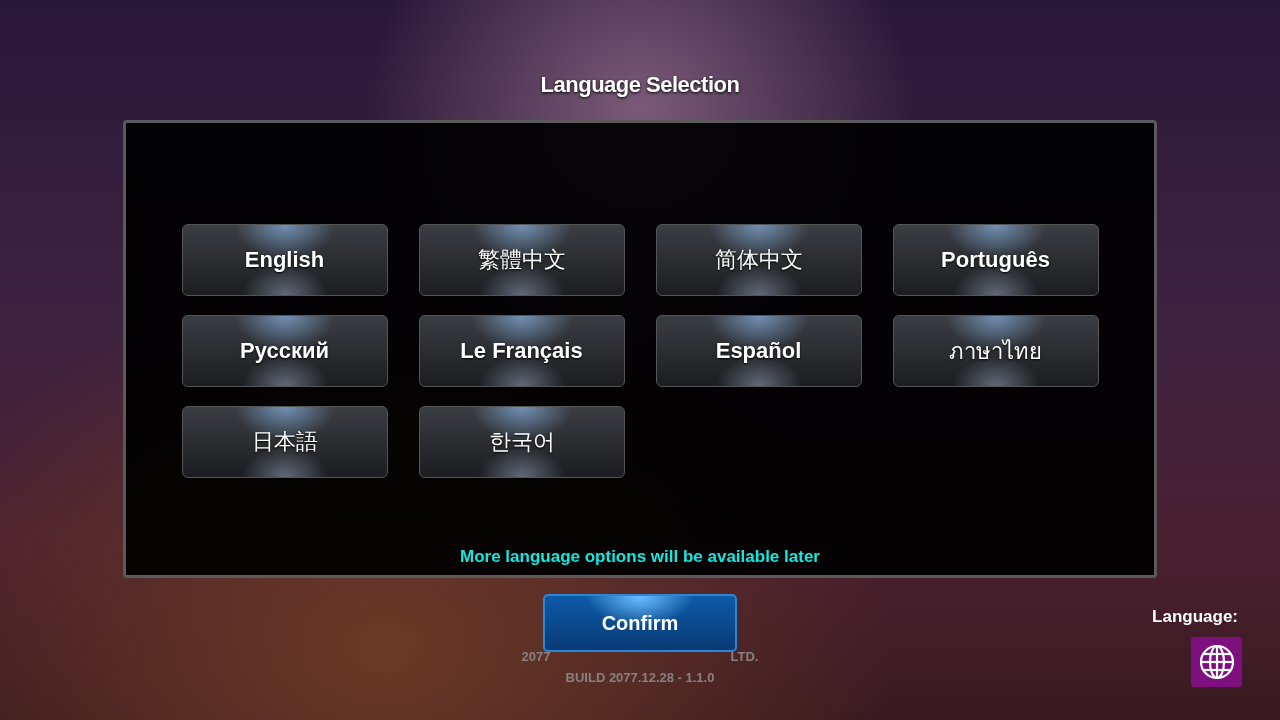 The image size is (1280, 720). Describe the element at coordinates (284, 351) in the screenshot. I see `language-button: Русский` at that location.